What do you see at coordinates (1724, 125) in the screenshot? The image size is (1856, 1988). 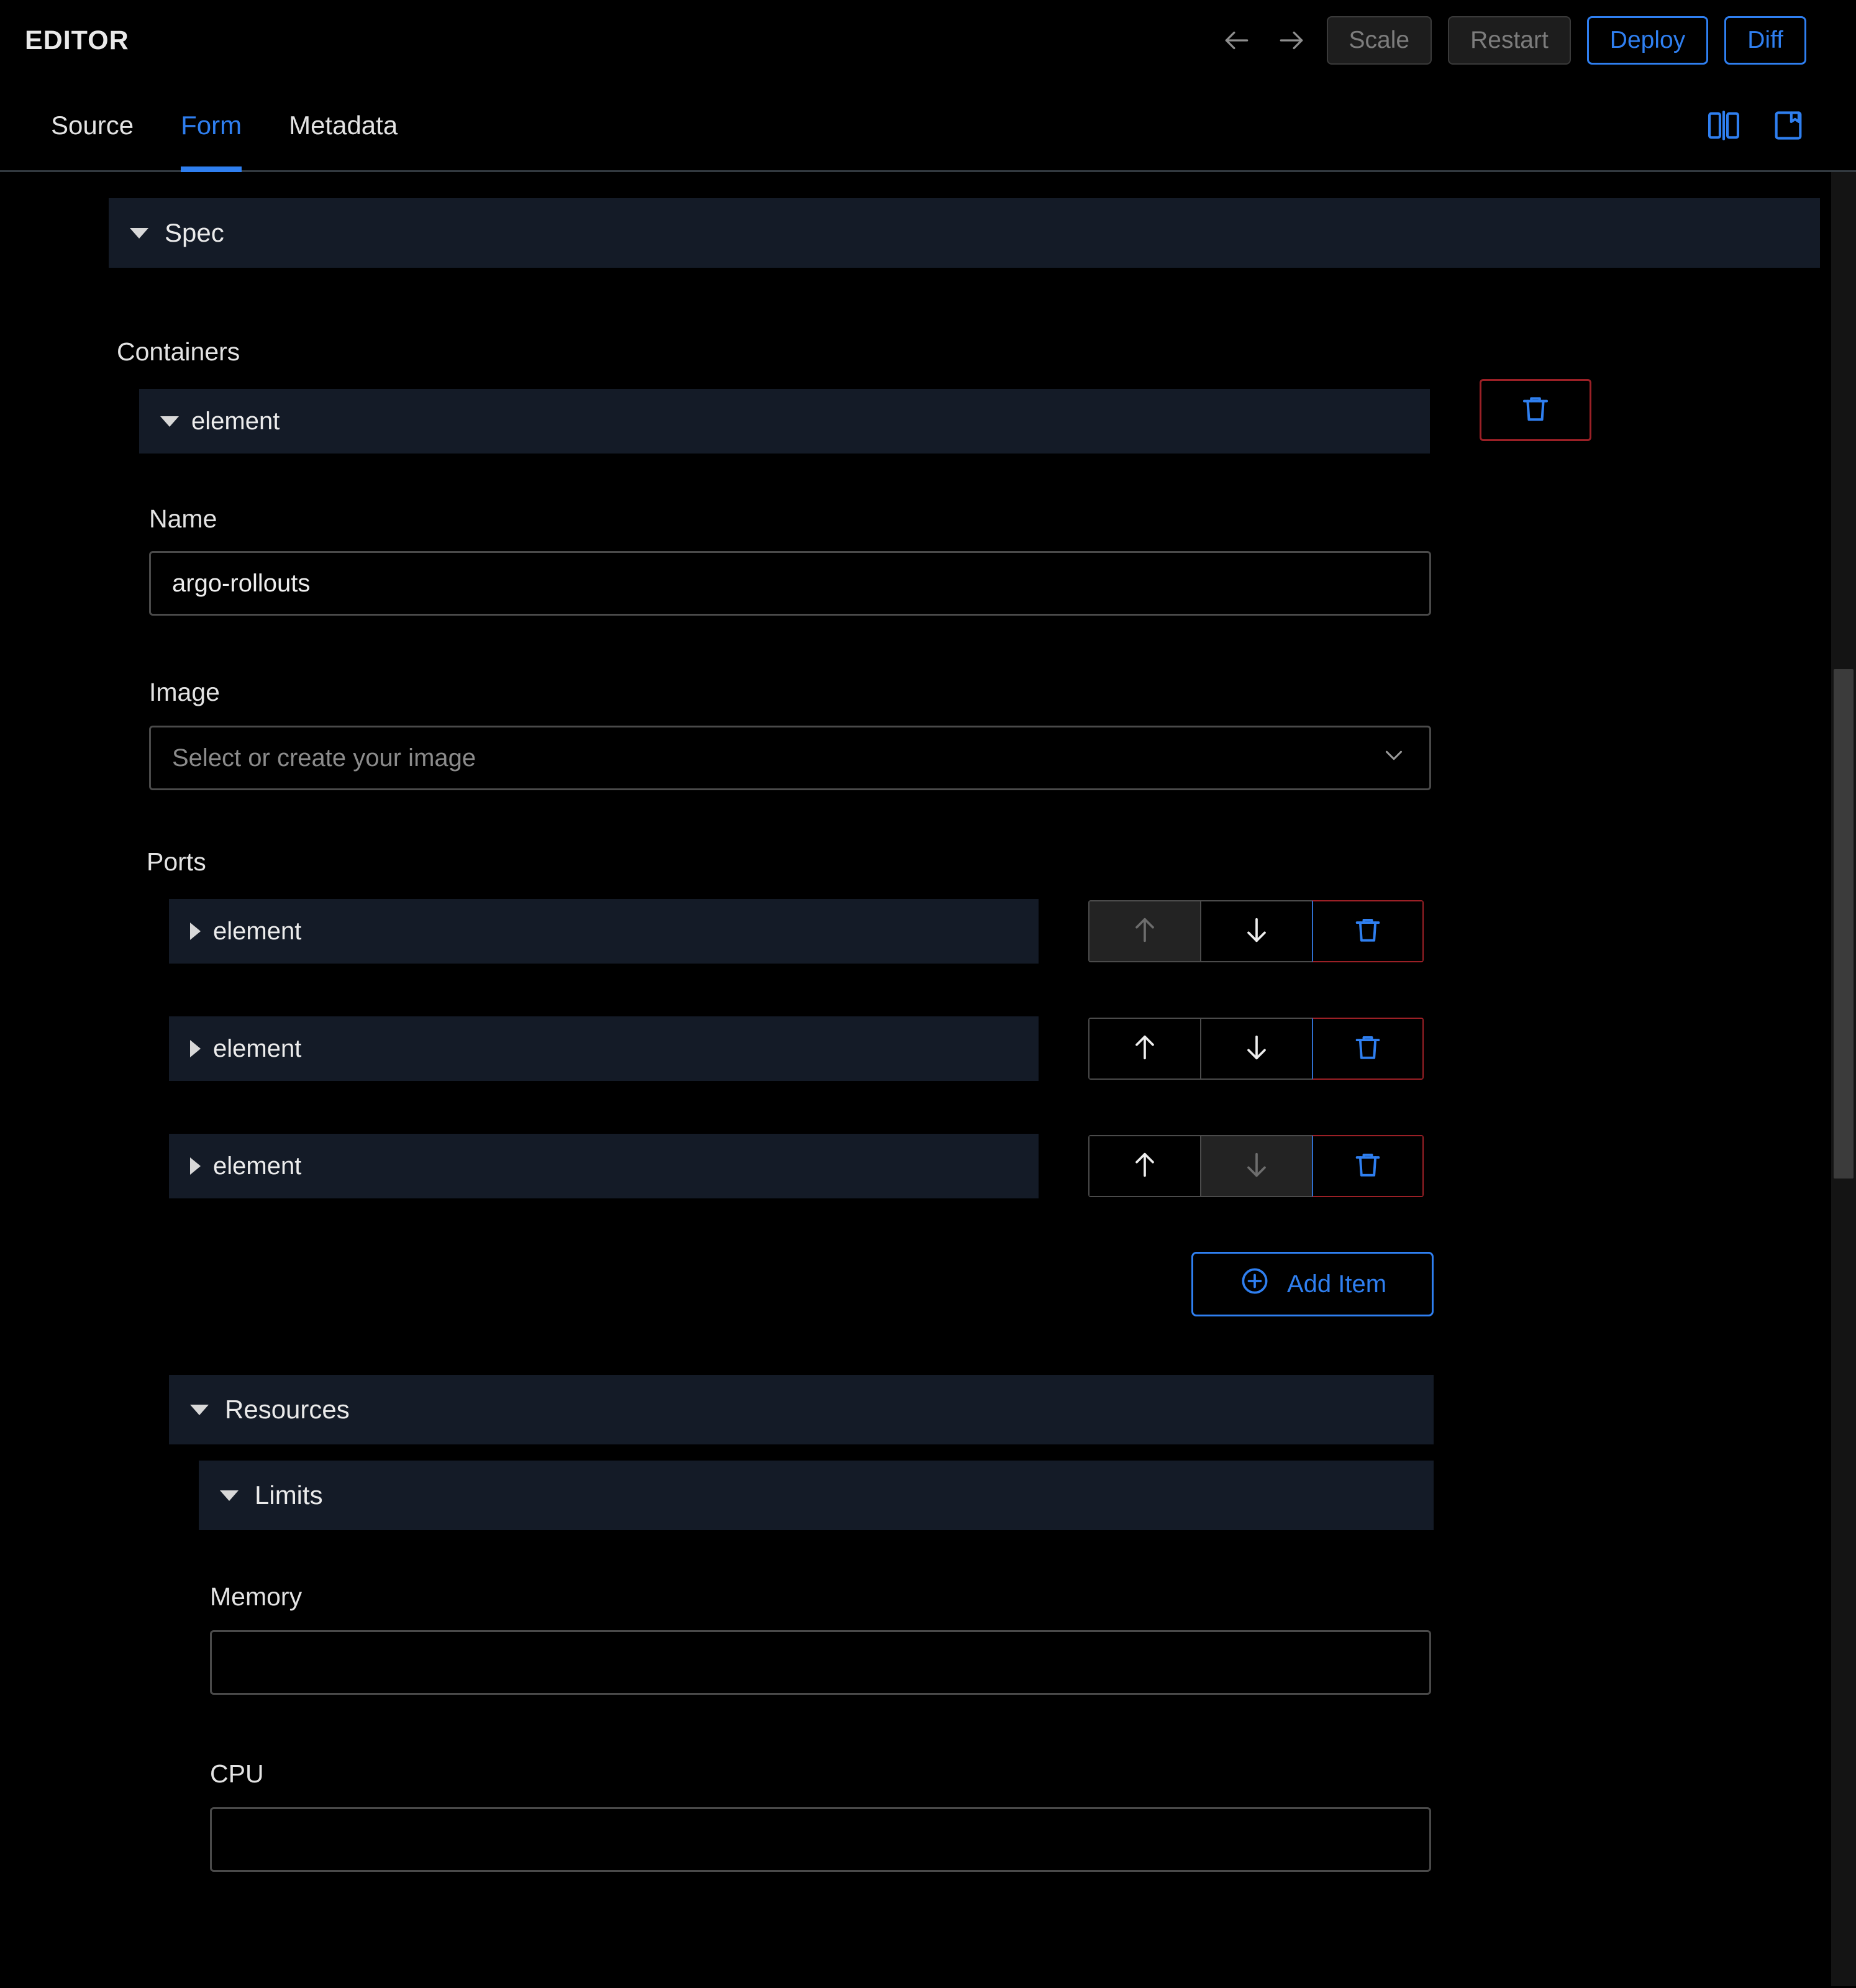 I see `split-view-icon` at bounding box center [1724, 125].